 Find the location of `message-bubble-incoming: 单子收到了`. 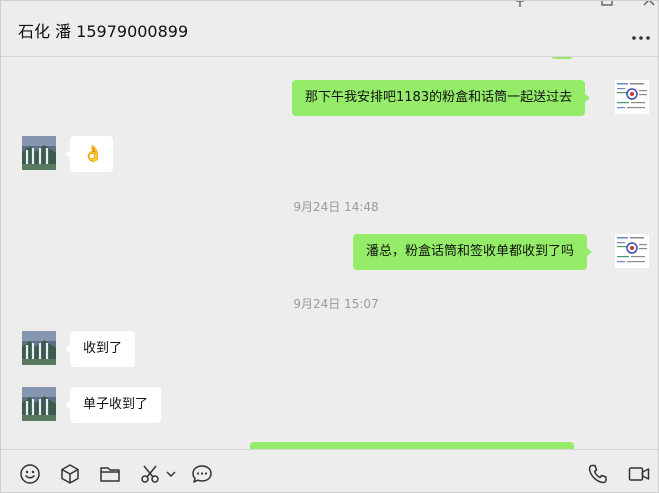

message-bubble-incoming: 单子收到了 is located at coordinates (113, 405).